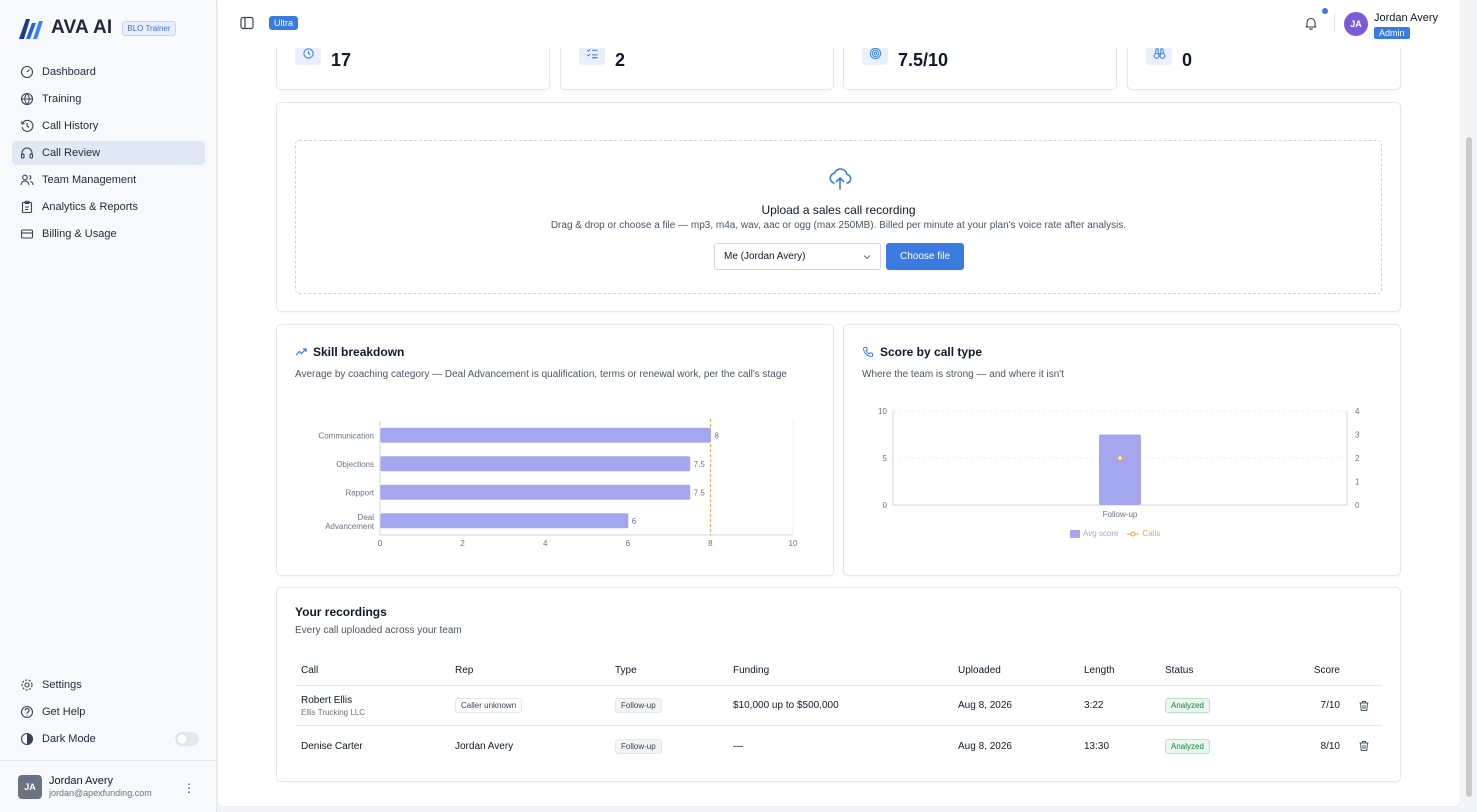 The height and width of the screenshot is (812, 1477). Describe the element at coordinates (82, 27) in the screenshot. I see `brand-name: AVA AI` at that location.